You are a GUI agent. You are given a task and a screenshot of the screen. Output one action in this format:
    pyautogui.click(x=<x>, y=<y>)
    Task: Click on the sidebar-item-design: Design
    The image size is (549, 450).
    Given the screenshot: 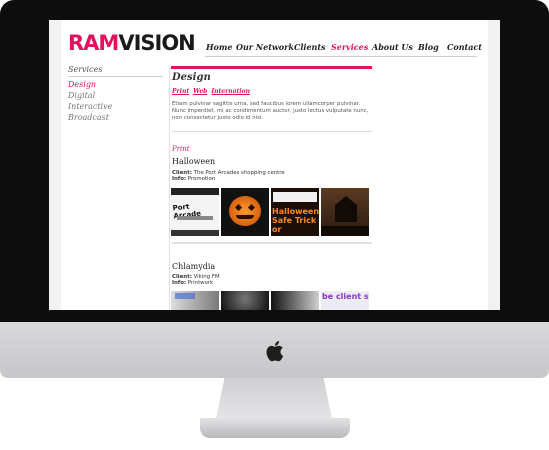 What is the action you would take?
    pyautogui.click(x=82, y=84)
    